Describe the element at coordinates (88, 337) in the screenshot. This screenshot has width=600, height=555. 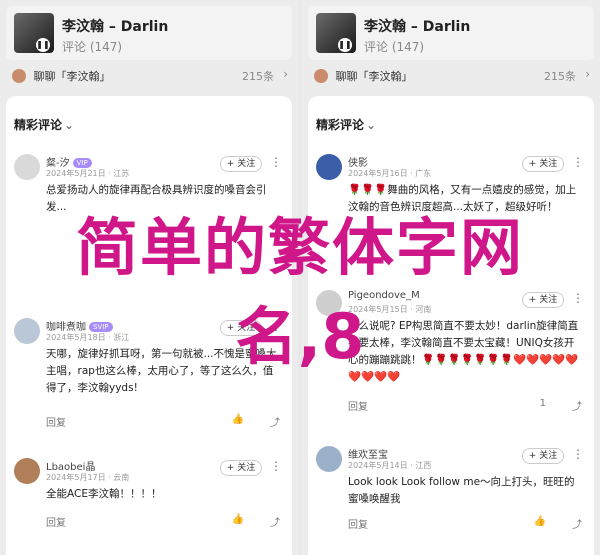
I see `comment-date: 2024年5月18日 · 浙江` at that location.